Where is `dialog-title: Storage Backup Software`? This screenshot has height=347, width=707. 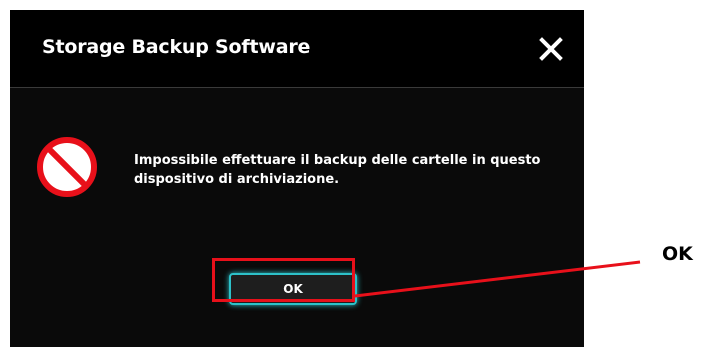
dialog-title: Storage Backup Software is located at coordinates (176, 47).